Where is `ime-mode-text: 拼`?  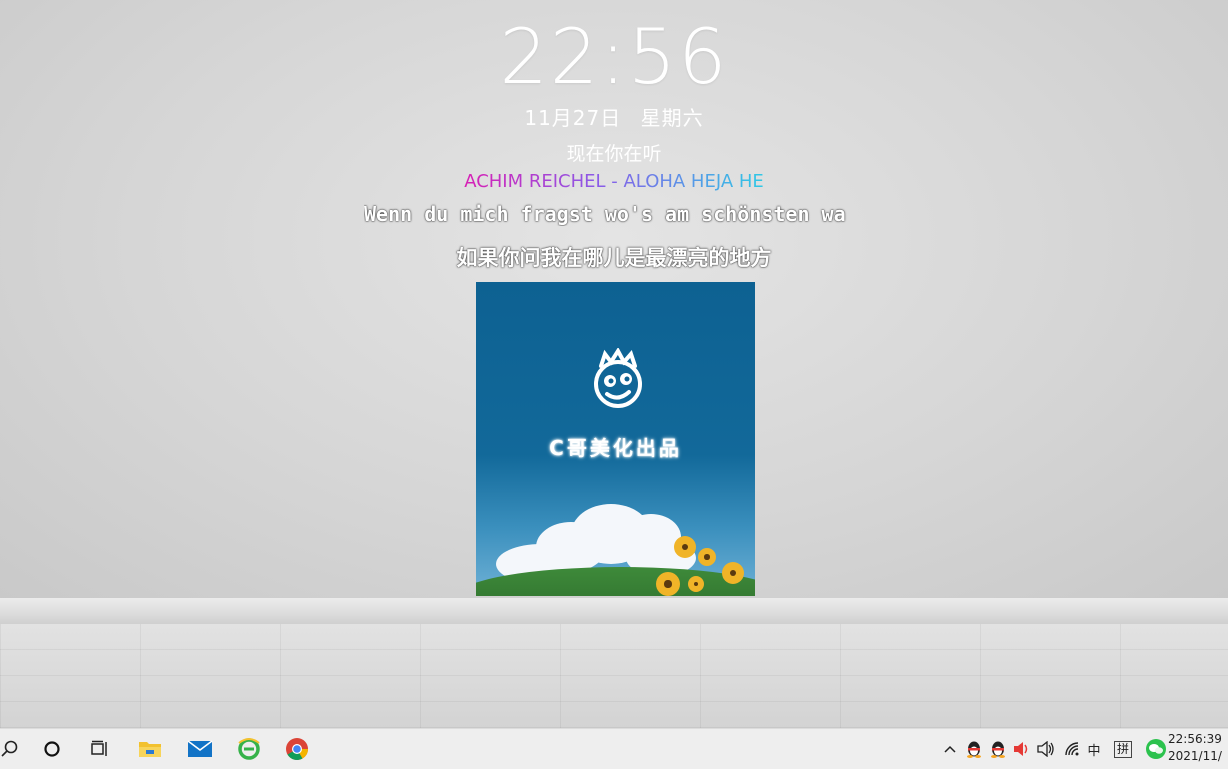 ime-mode-text: 拼 is located at coordinates (1122, 749).